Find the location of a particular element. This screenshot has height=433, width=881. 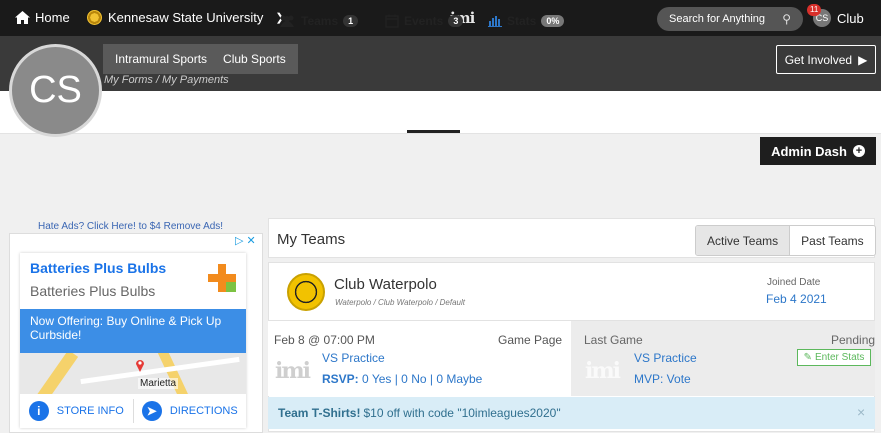

bar-chart-icon is located at coordinates (495, 21).